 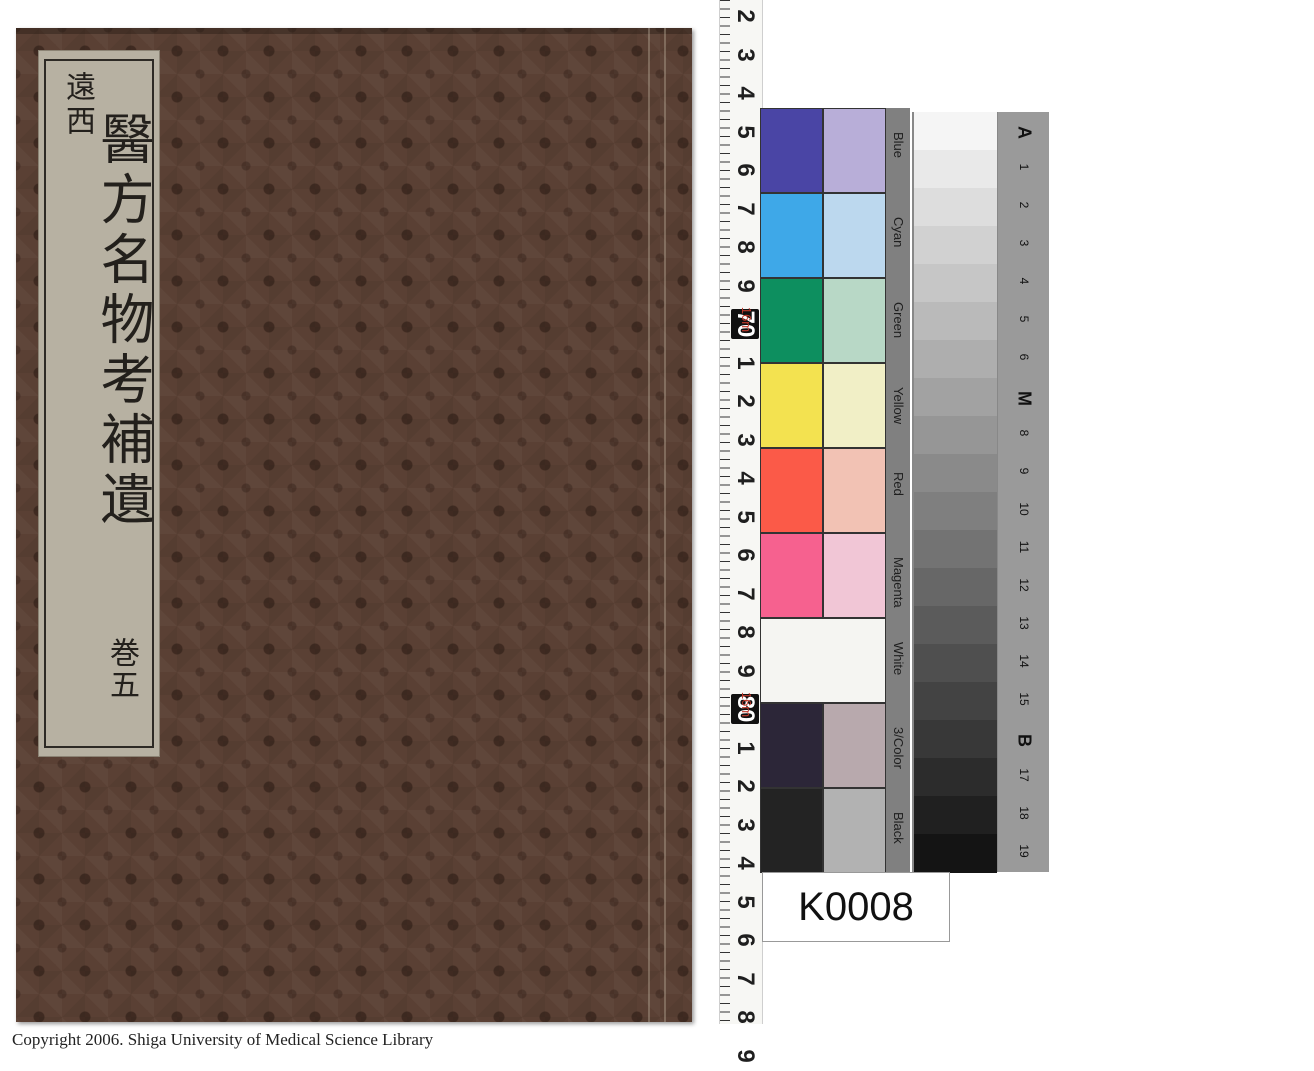 I want to click on color-patch-label: Magenta, so click(x=898, y=582).